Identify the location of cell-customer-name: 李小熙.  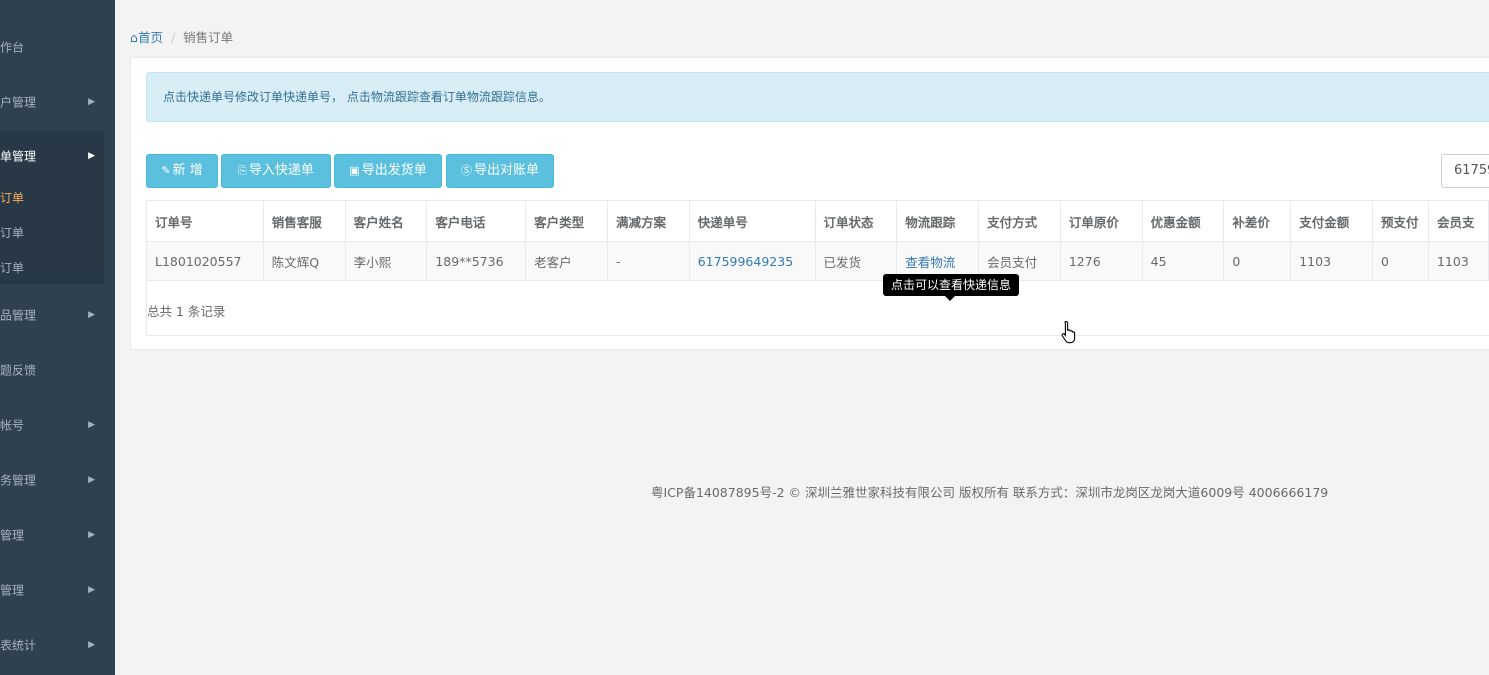
(386, 261).